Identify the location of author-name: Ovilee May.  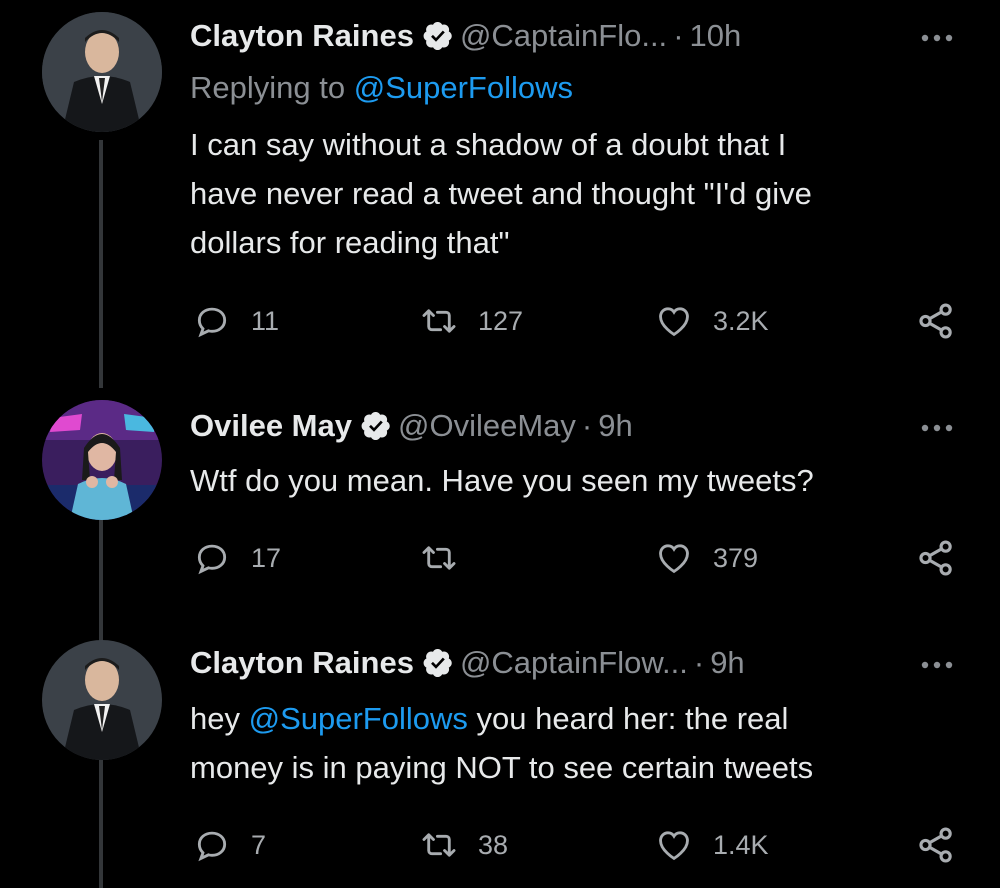
(271, 426).